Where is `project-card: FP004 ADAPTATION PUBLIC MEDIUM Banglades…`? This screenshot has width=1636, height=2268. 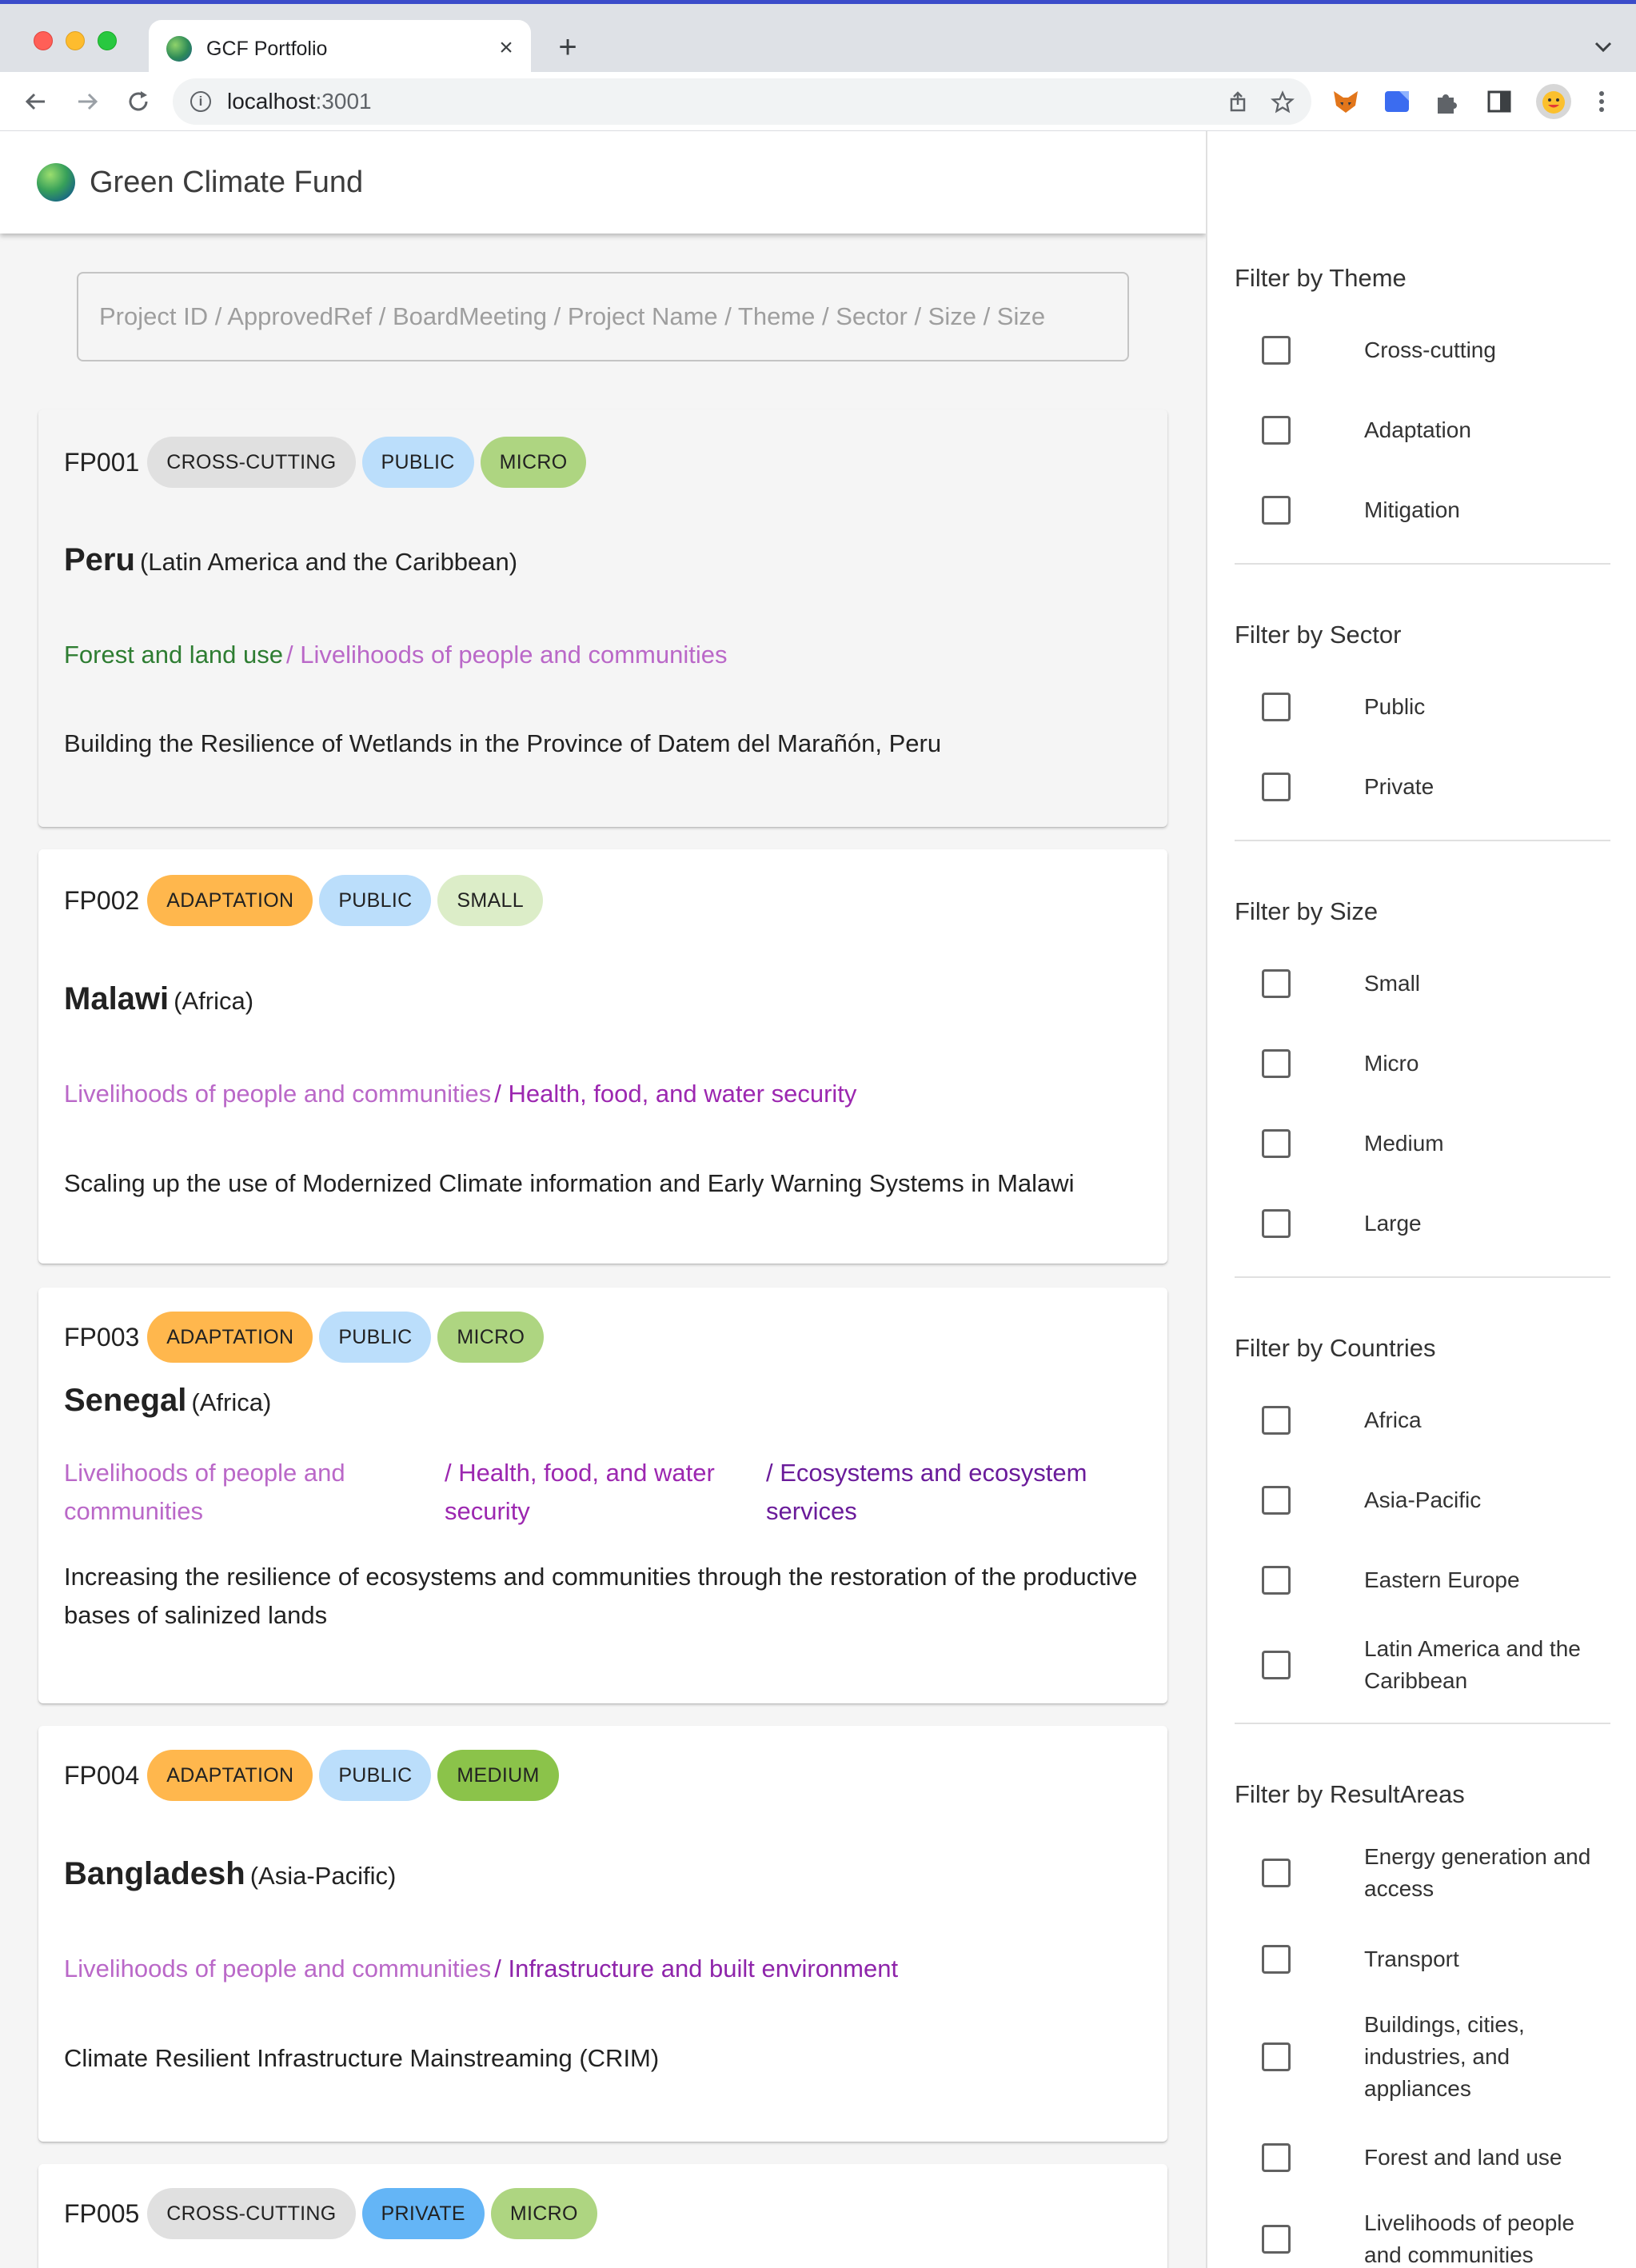 project-card: FP004 ADAPTATION PUBLIC MEDIUM Banglades… is located at coordinates (602, 1934).